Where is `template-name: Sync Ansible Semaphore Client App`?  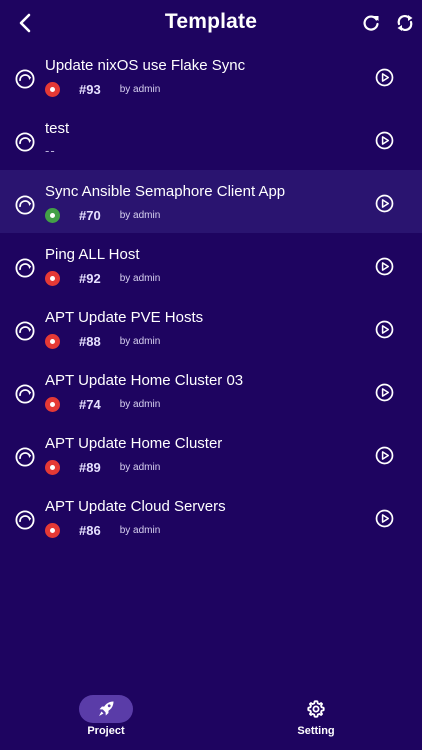
template-name: Sync Ansible Semaphore Client App is located at coordinates (165, 191).